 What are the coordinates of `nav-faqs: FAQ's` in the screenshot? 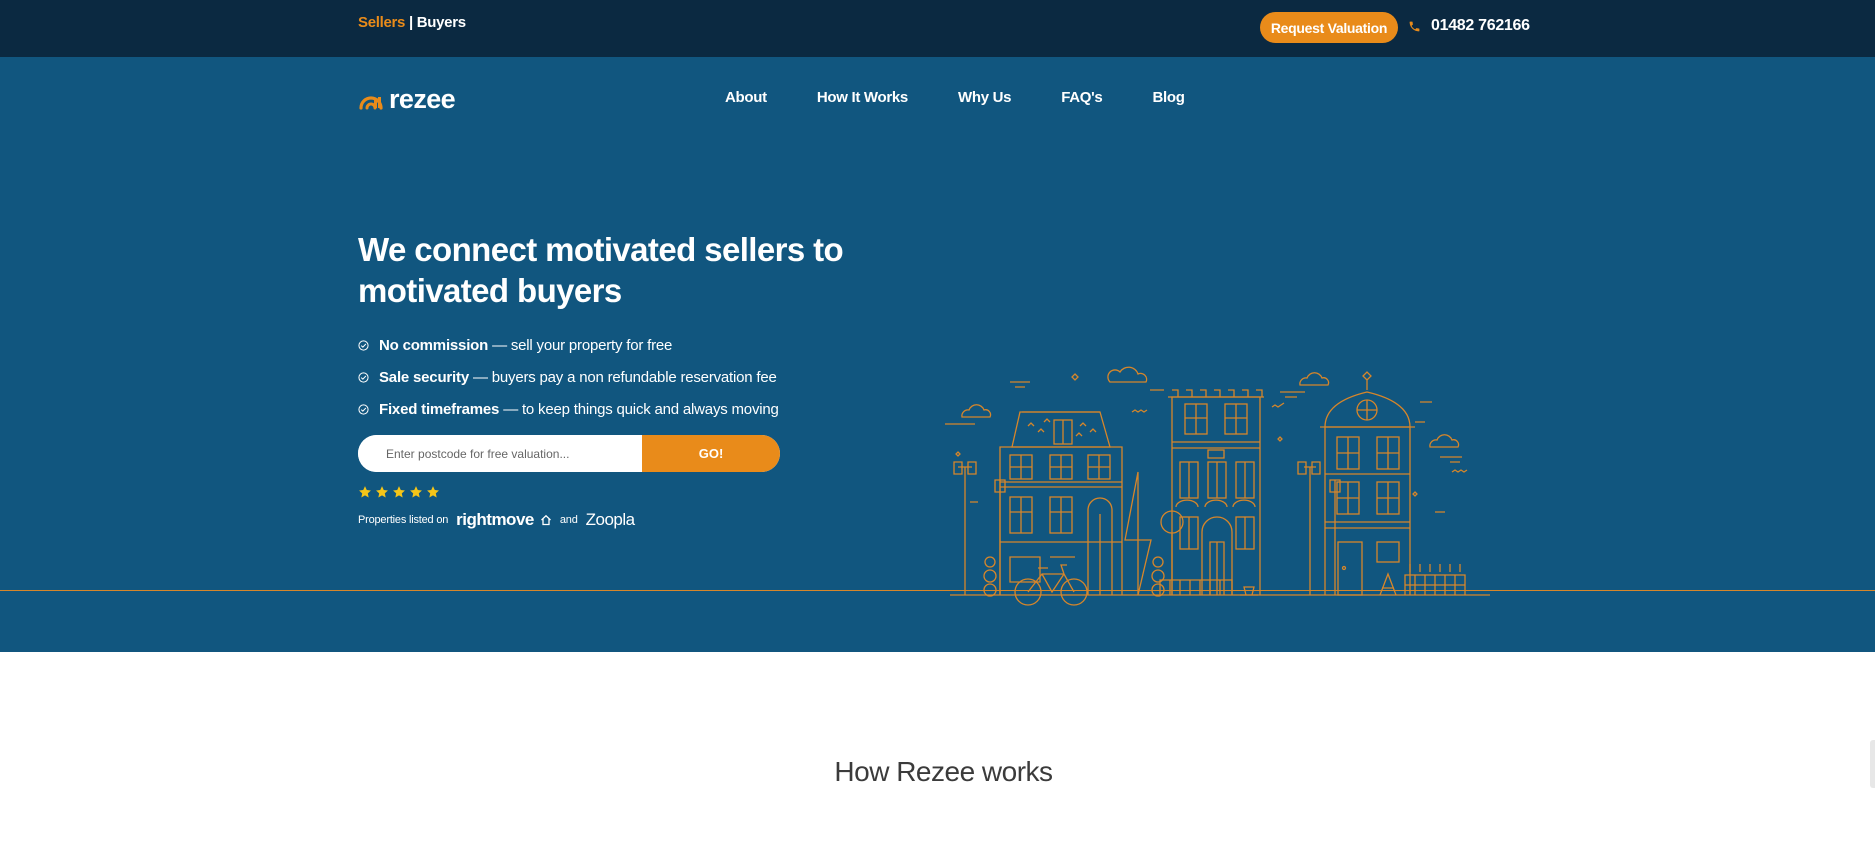 It's located at (1082, 97).